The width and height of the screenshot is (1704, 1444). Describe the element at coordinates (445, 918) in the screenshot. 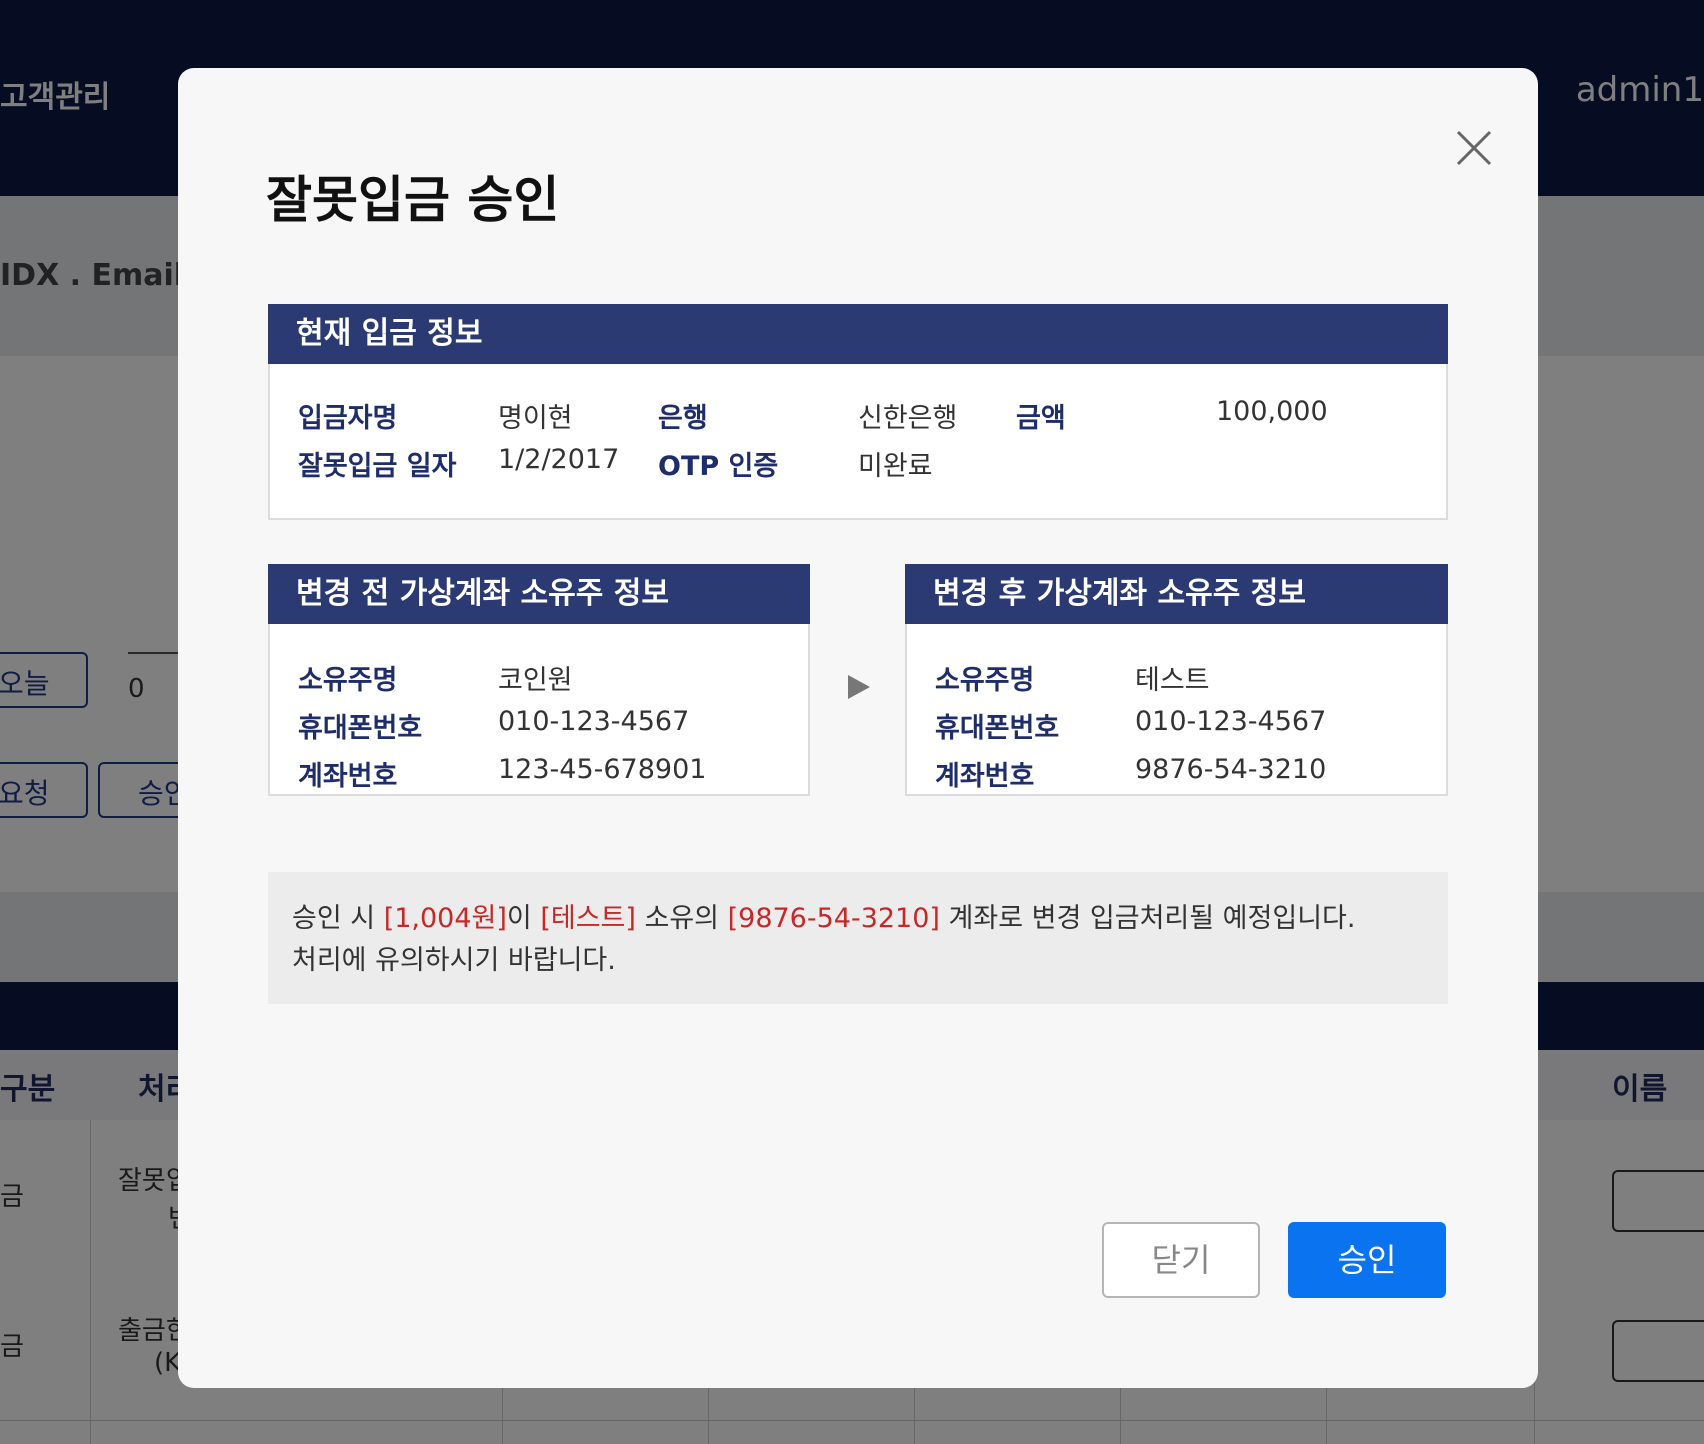

I see `notice-amount: [1,004원]` at that location.